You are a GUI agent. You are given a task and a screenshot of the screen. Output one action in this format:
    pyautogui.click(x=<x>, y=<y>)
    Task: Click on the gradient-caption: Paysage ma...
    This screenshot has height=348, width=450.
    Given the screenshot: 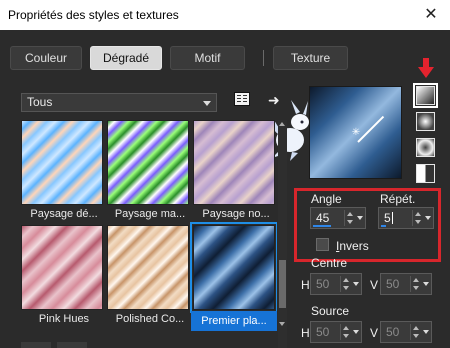 What is the action you would take?
    pyautogui.click(x=150, y=214)
    